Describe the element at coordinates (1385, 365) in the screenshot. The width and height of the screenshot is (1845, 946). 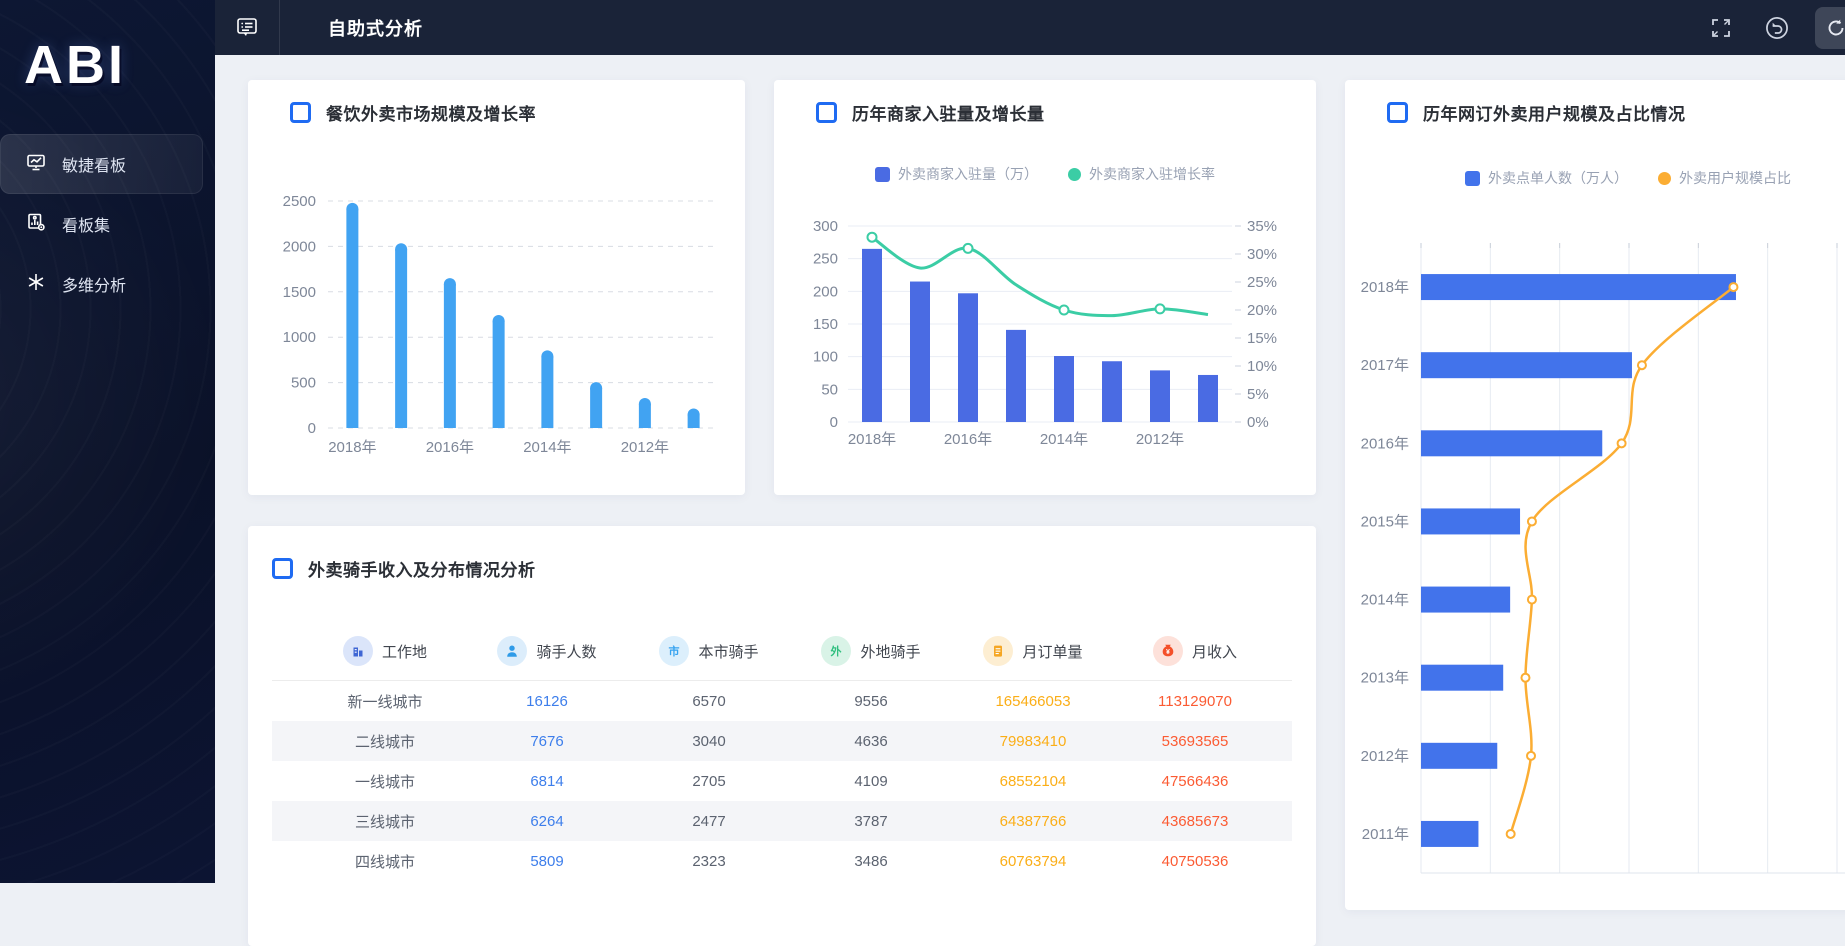
I see `svg-text: 2017年` at that location.